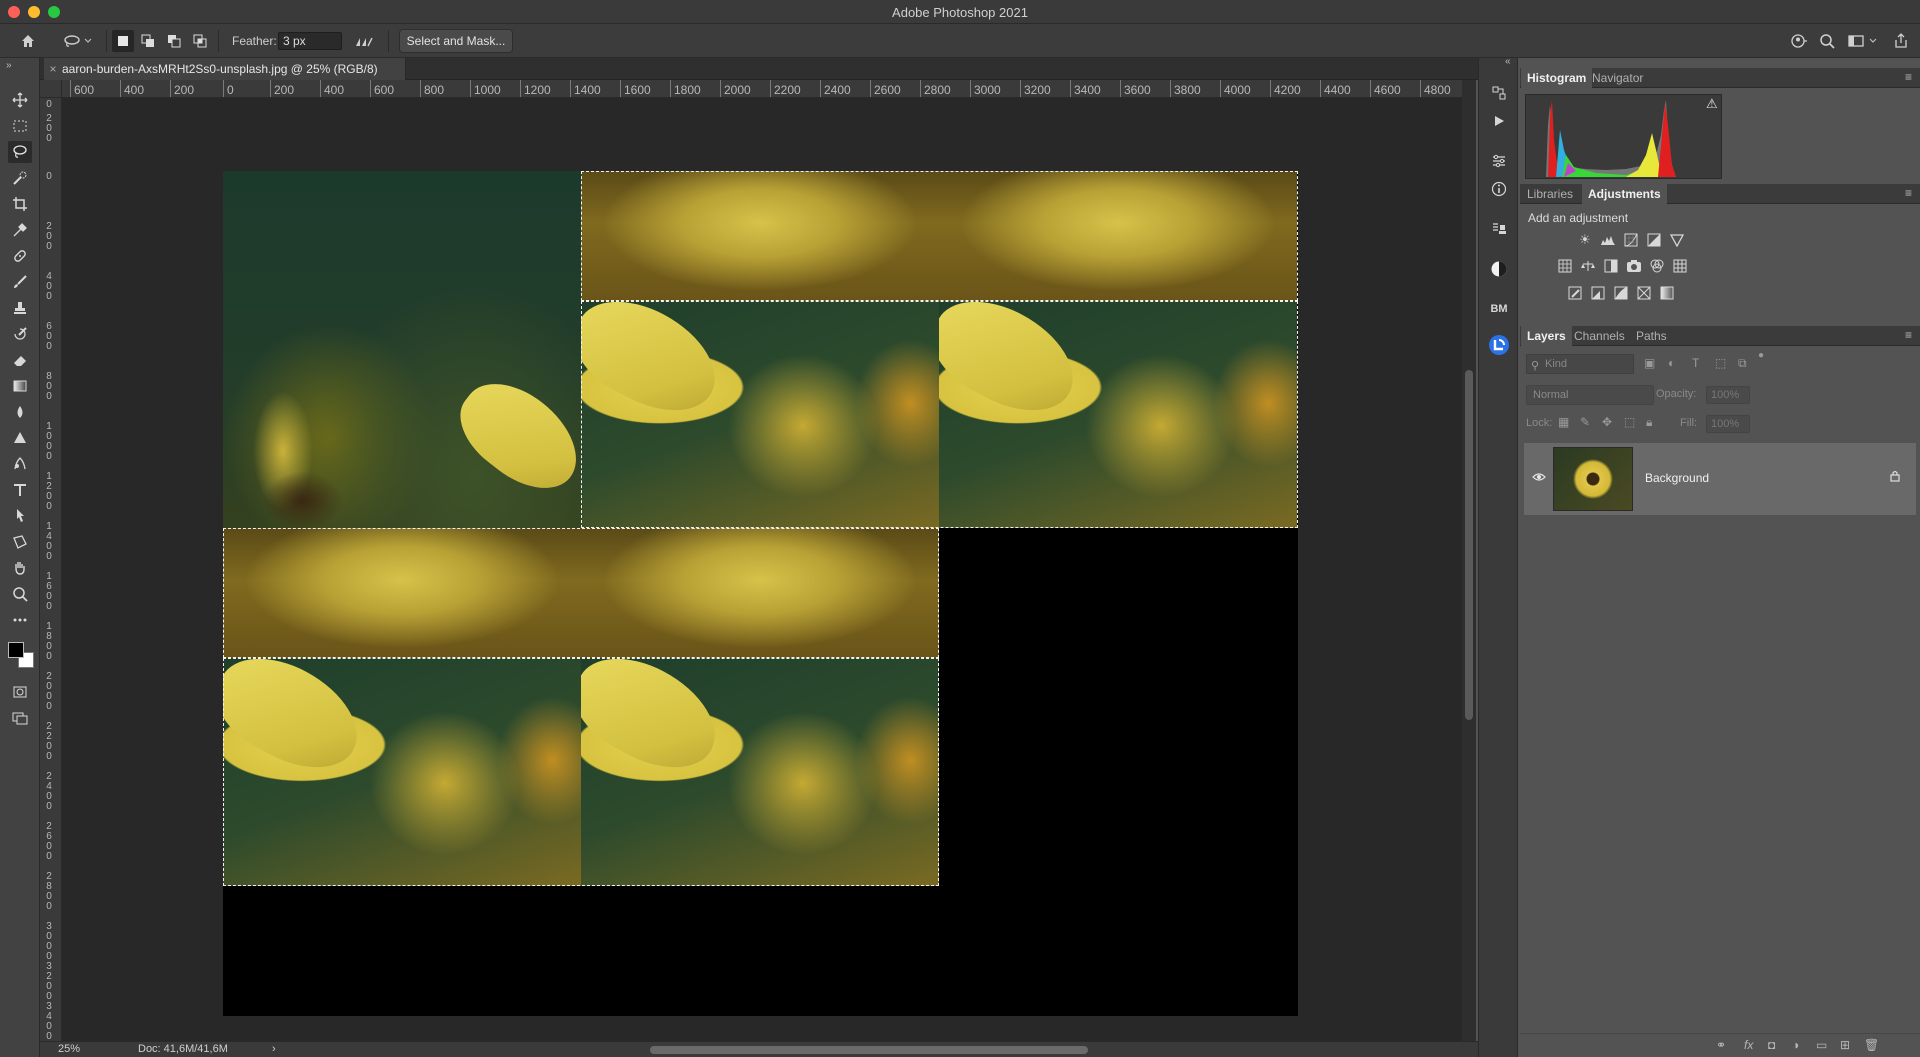  I want to click on new-group-icon: ▭, so click(1821, 1045).